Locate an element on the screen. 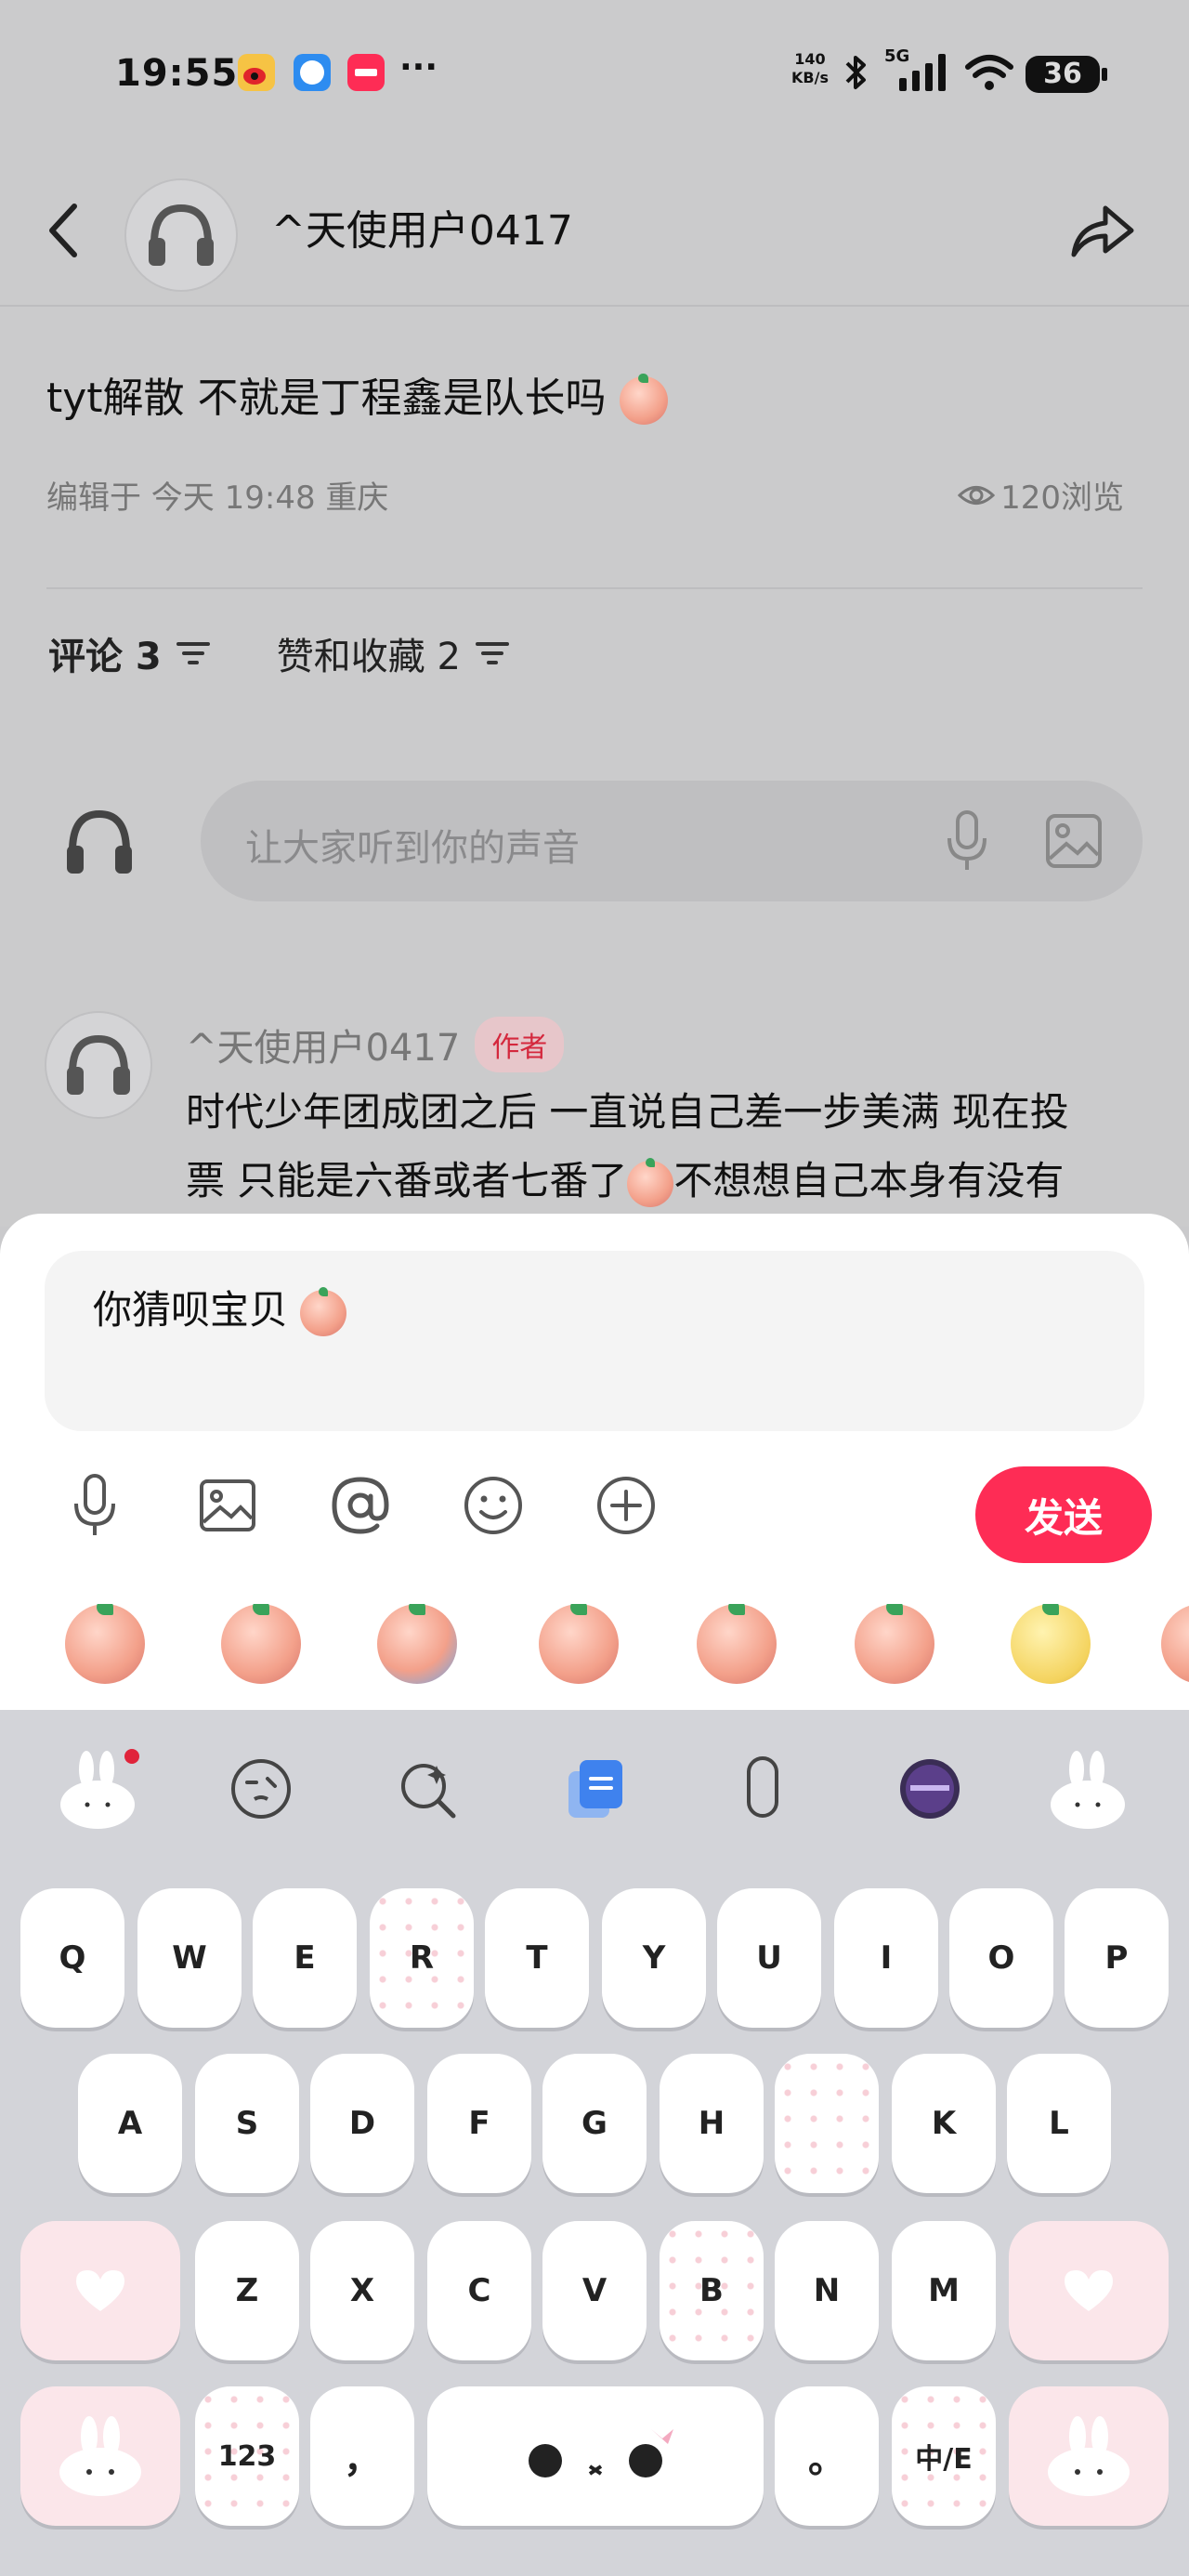  period-key: 。 is located at coordinates (827, 2456).